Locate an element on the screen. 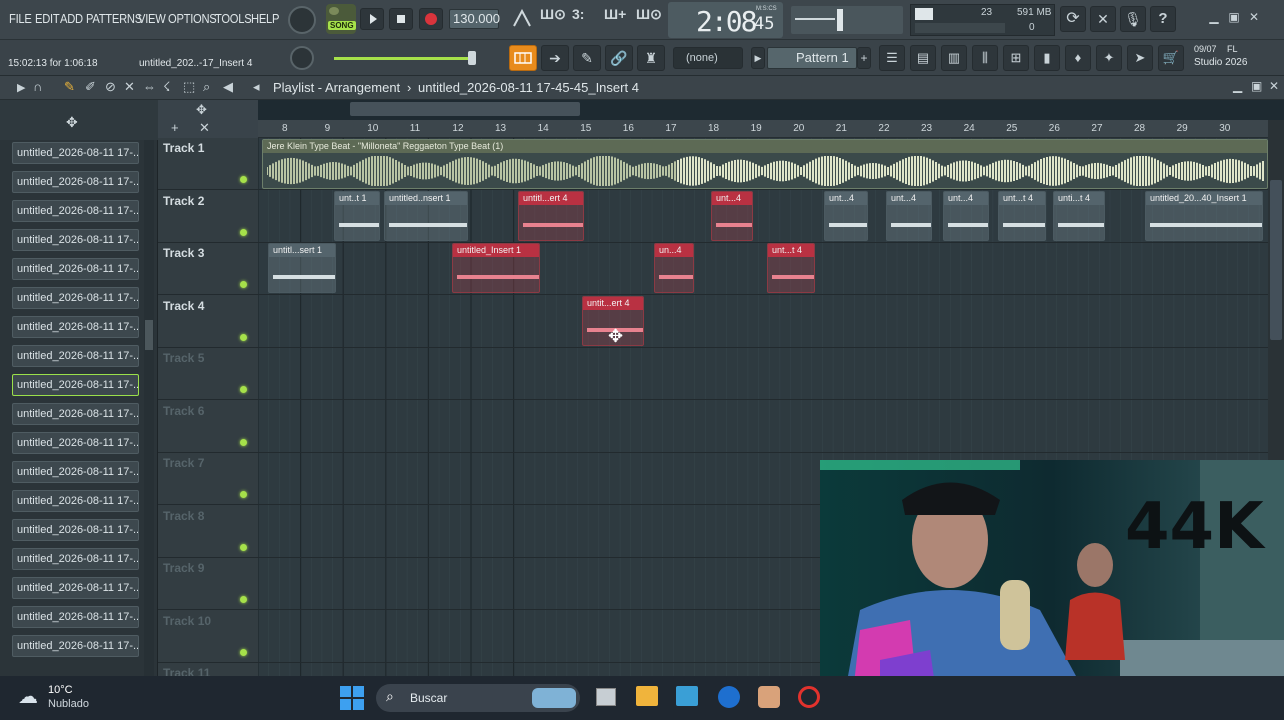 This screenshot has height=720, width=1284. step-edit-icon: Ш+ is located at coordinates (618, 19).